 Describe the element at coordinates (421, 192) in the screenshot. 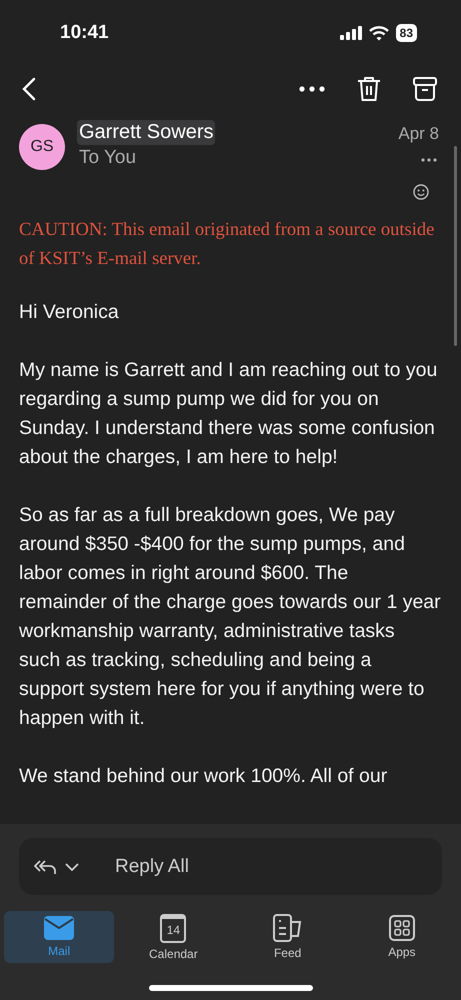

I see `smiley-icon` at that location.